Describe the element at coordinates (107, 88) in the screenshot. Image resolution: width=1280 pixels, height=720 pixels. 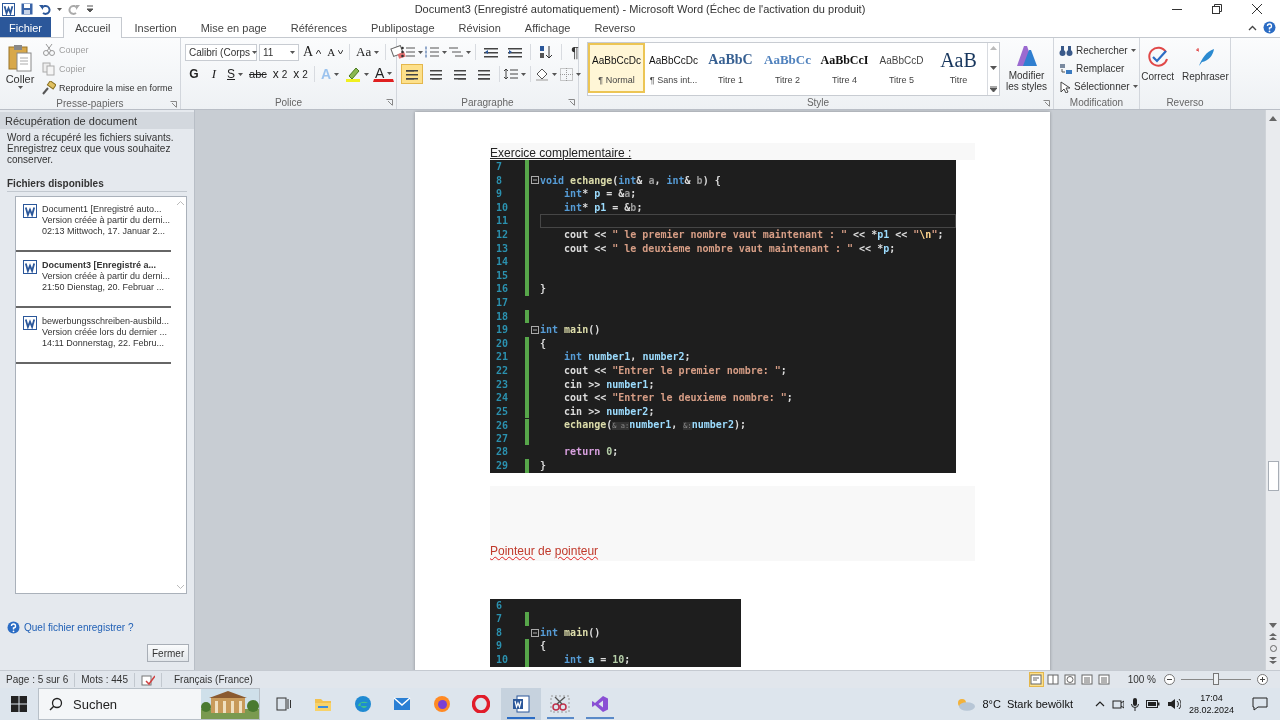
I see `brush-button: Reproduire la mise en forme` at that location.